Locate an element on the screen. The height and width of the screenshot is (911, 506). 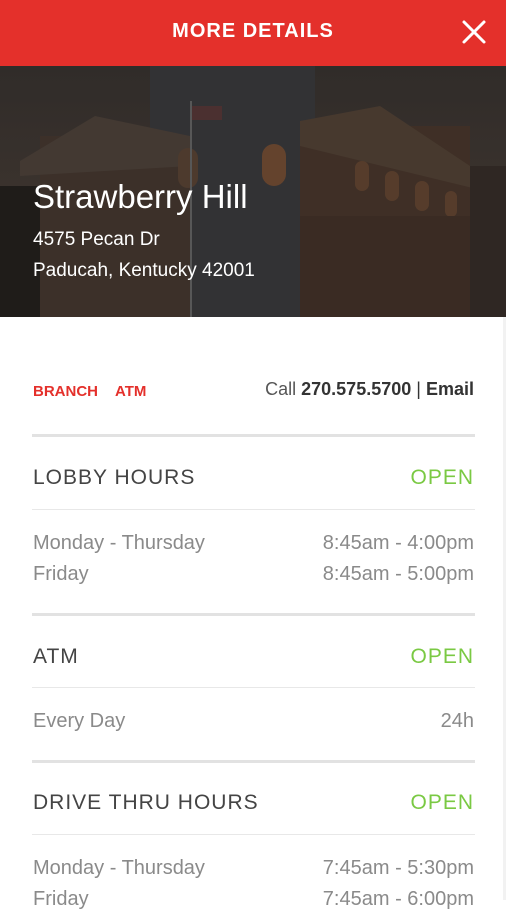
hours-time-value: 8:45am - 5:00pm is located at coordinates (398, 574).